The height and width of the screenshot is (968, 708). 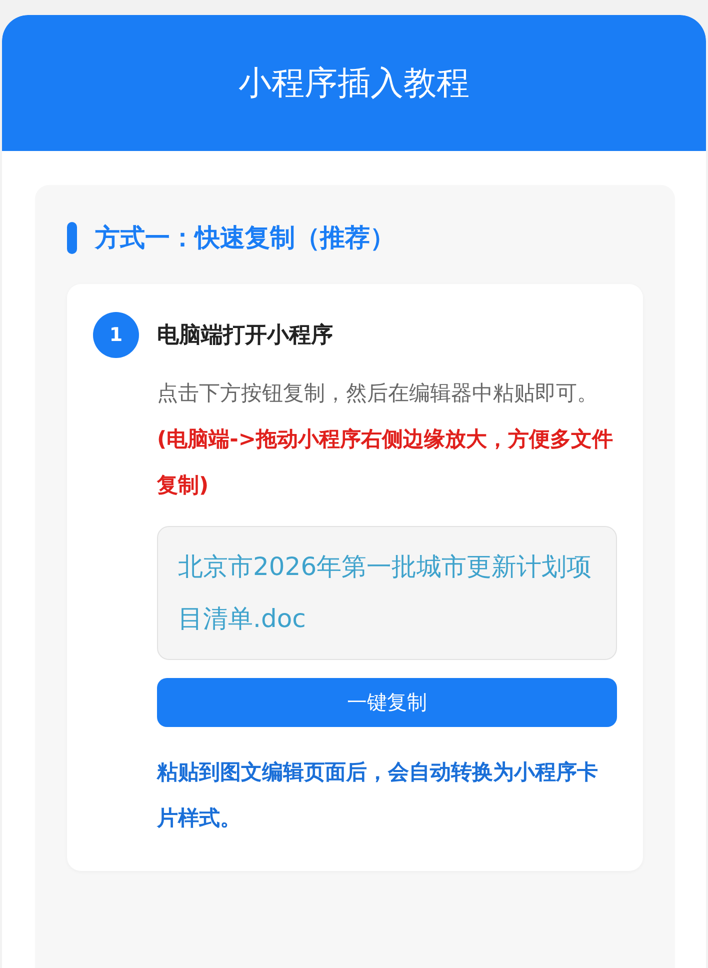 I want to click on section-title: 方式一：快速复制（推荐）, so click(x=245, y=238).